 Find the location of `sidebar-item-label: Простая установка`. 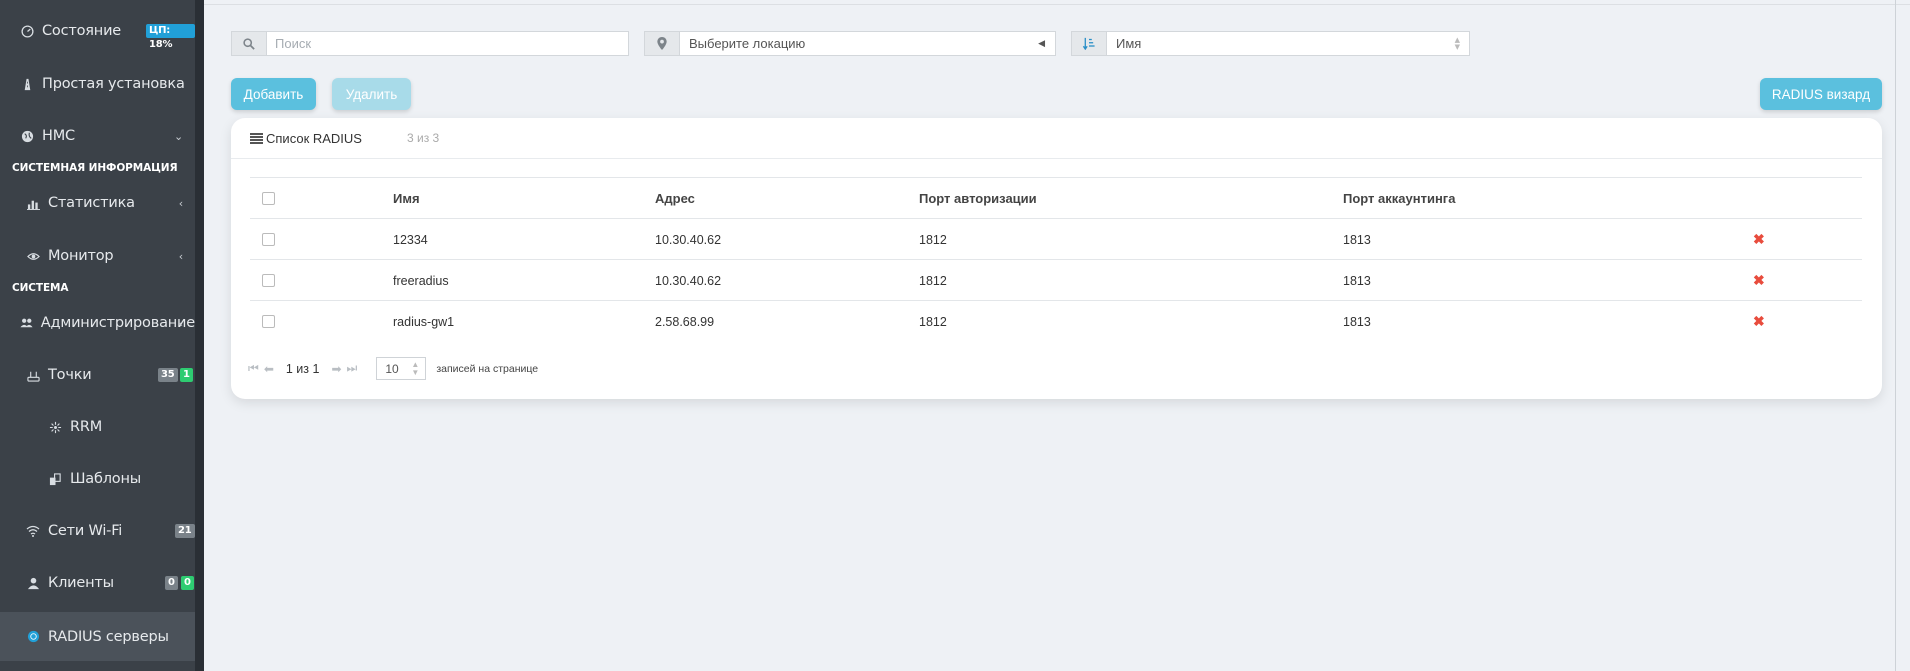

sidebar-item-label: Простая установка is located at coordinates (113, 84).